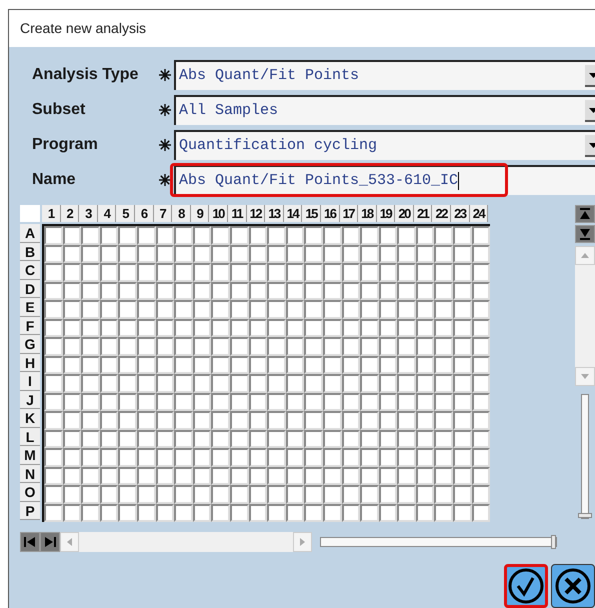 The width and height of the screenshot is (595, 608). Describe the element at coordinates (386, 213) in the screenshot. I see `column-header: 19` at that location.